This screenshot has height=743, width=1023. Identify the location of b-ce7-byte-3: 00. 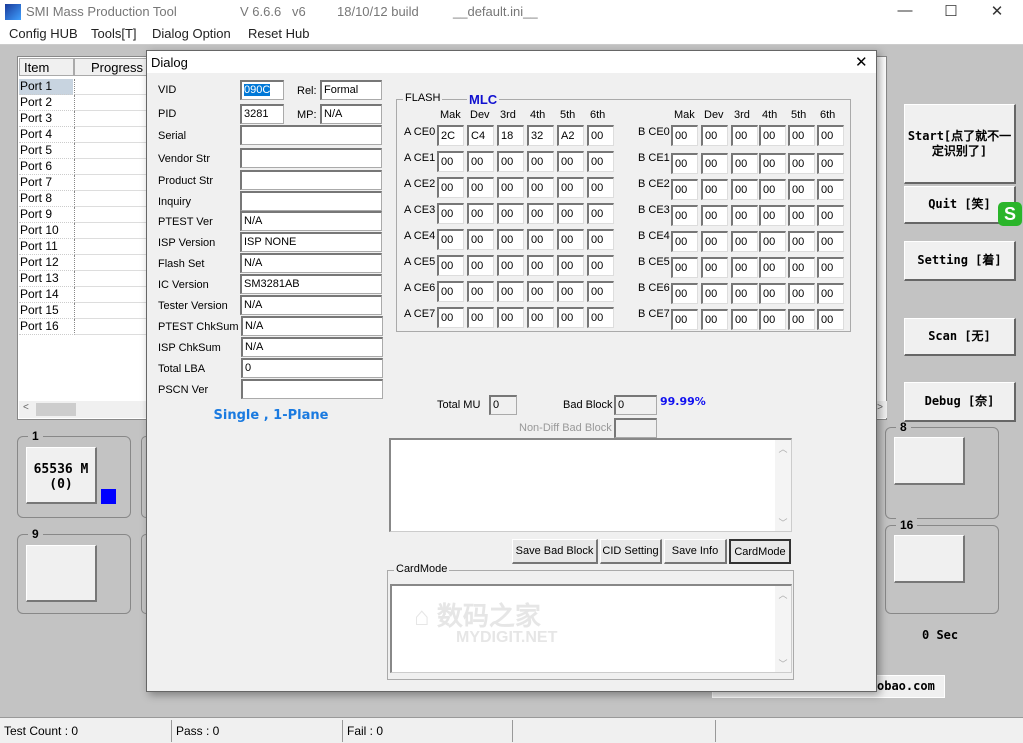
(744, 319).